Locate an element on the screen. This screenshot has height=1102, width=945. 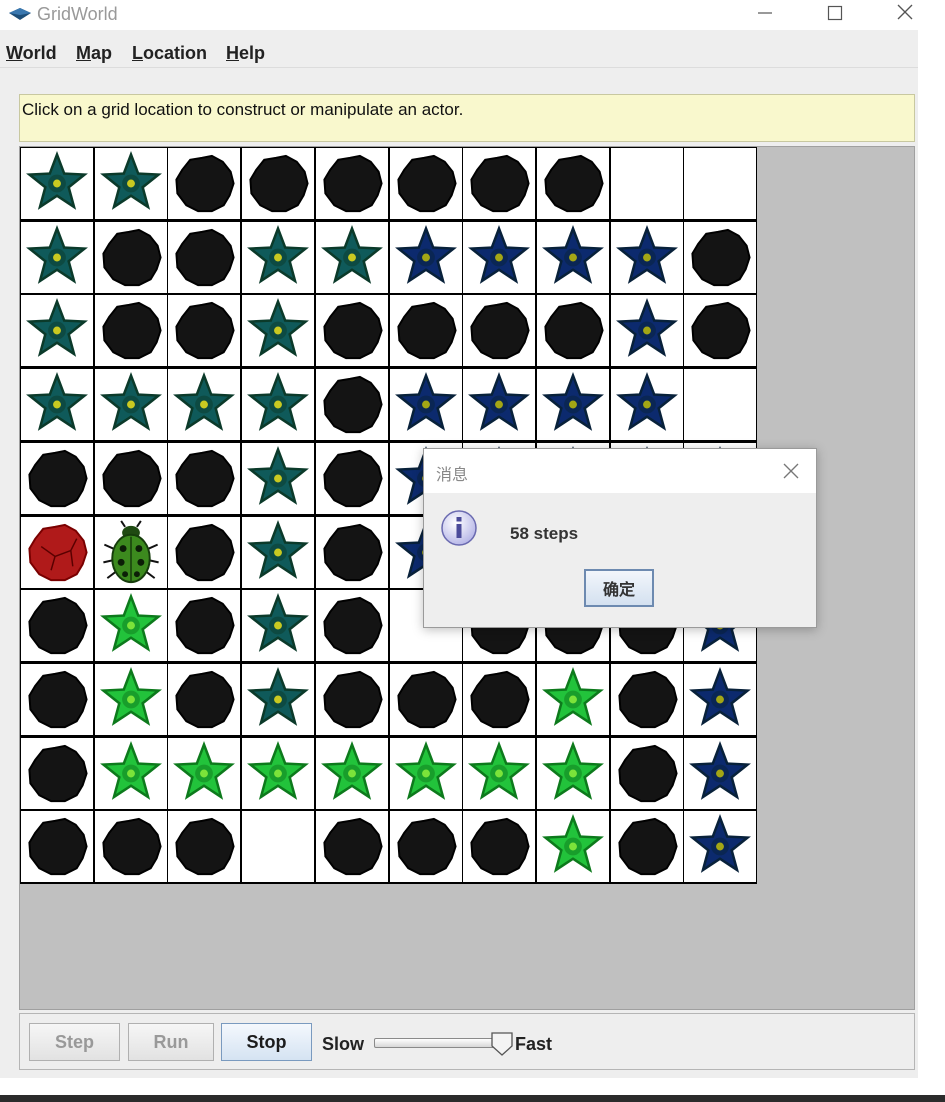
dialog-close-button is located at coordinates (791, 471).